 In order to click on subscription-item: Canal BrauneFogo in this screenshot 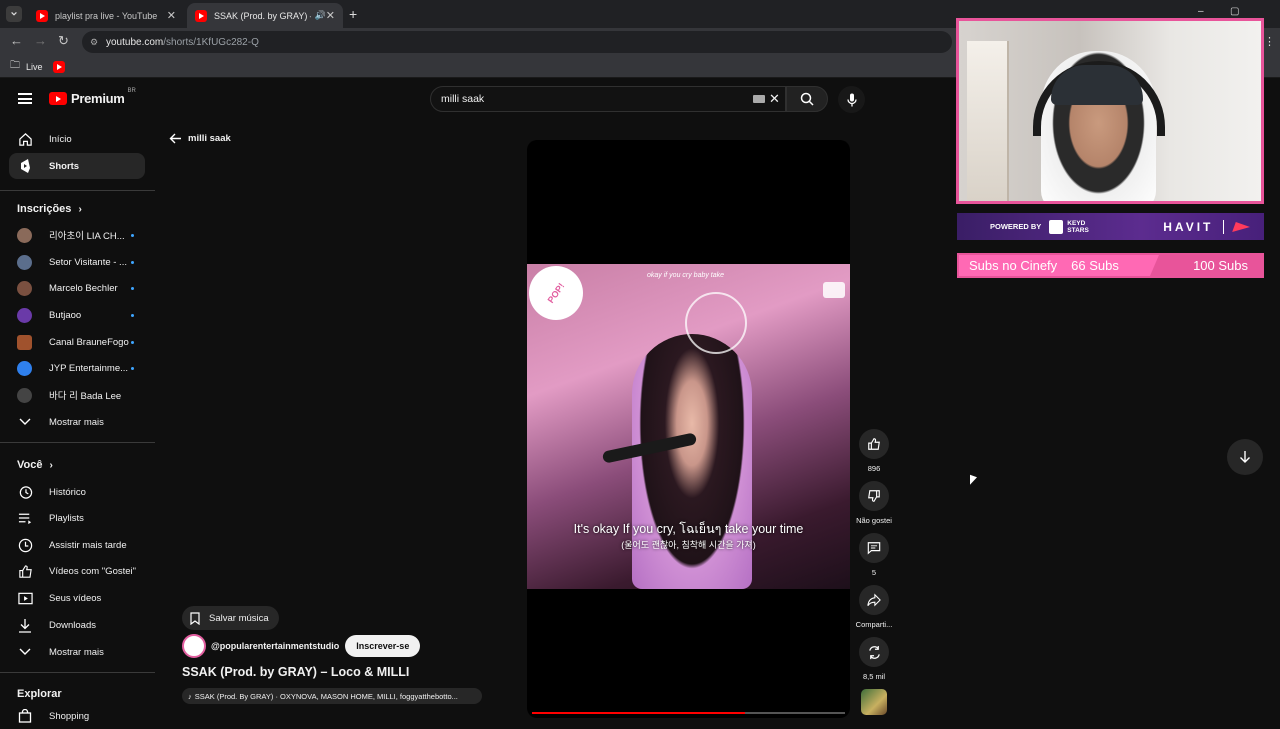, I will do `click(77, 342)`.